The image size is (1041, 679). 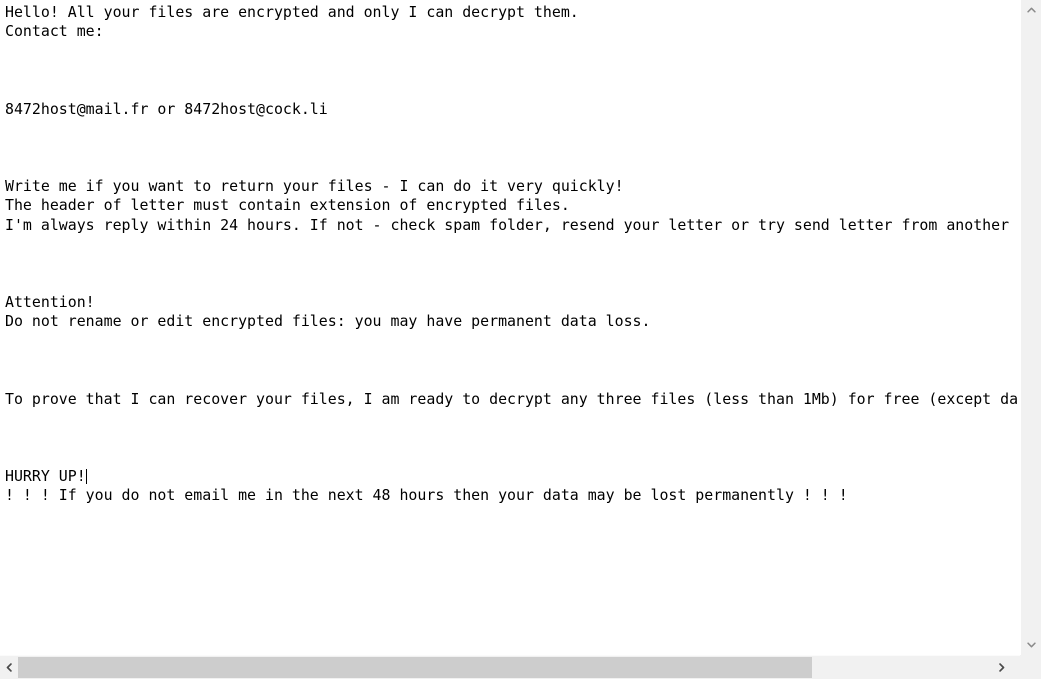 I want to click on text-line: Attention!, so click(x=50, y=301).